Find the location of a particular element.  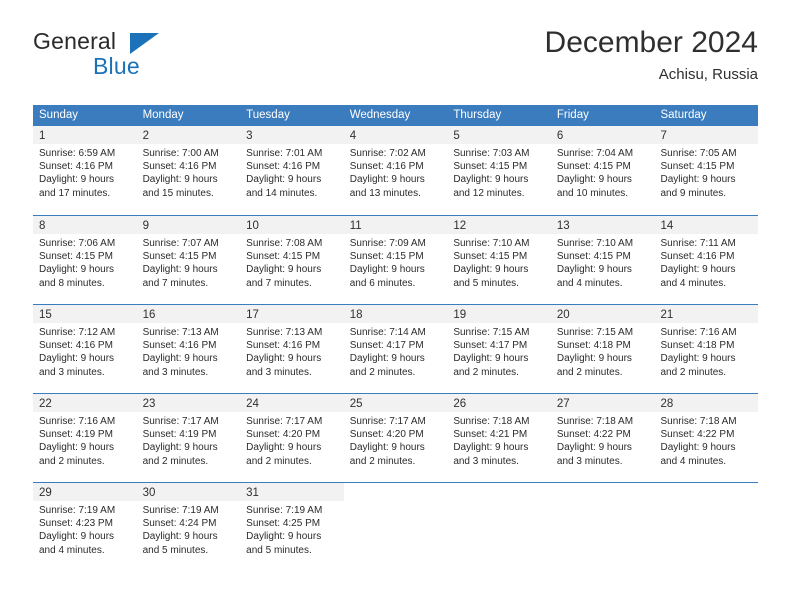

general-blue-logo: General Blue is located at coordinates (143, 58).